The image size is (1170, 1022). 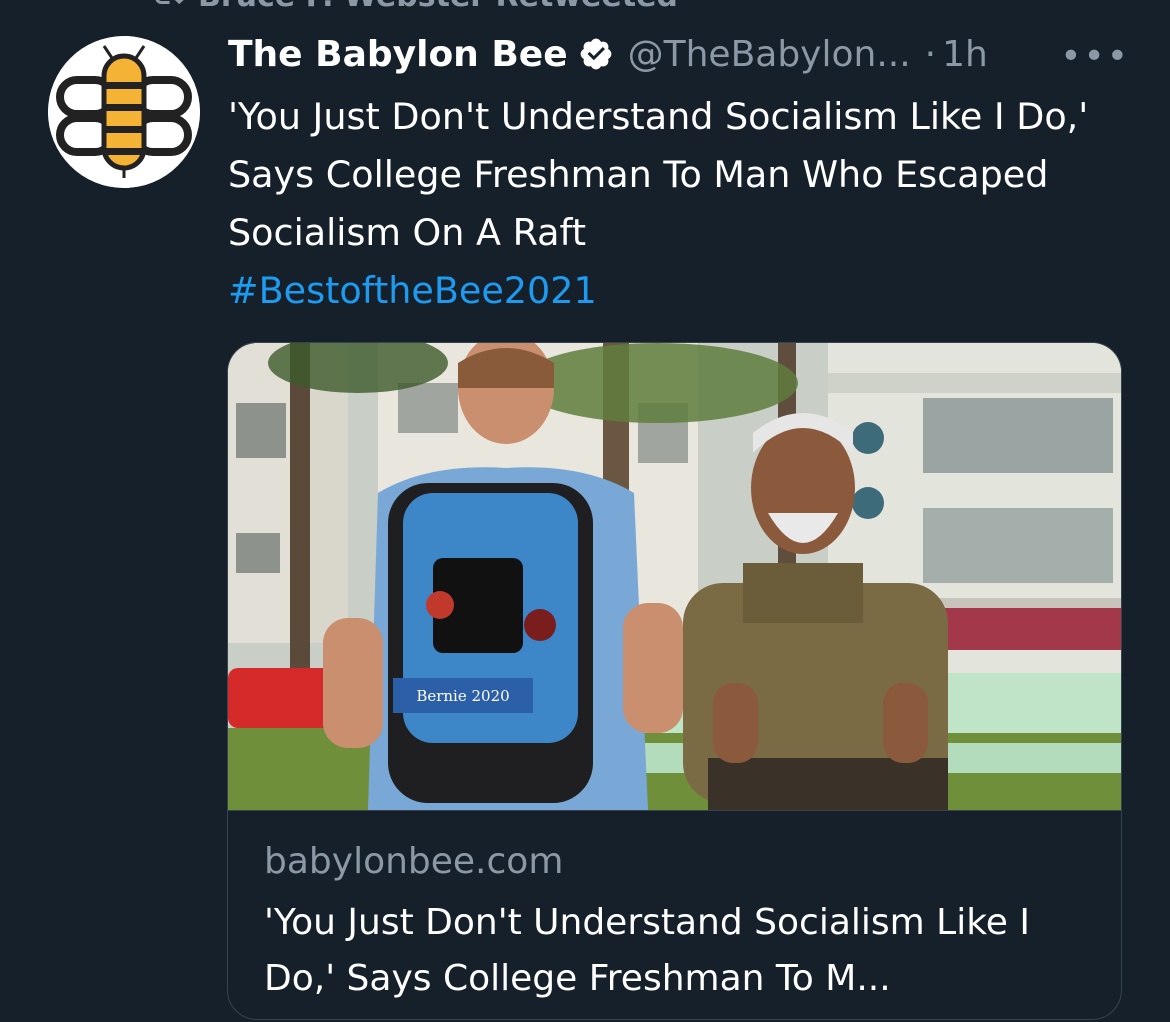 What do you see at coordinates (965, 54) in the screenshot?
I see `timestamp: 1h` at bounding box center [965, 54].